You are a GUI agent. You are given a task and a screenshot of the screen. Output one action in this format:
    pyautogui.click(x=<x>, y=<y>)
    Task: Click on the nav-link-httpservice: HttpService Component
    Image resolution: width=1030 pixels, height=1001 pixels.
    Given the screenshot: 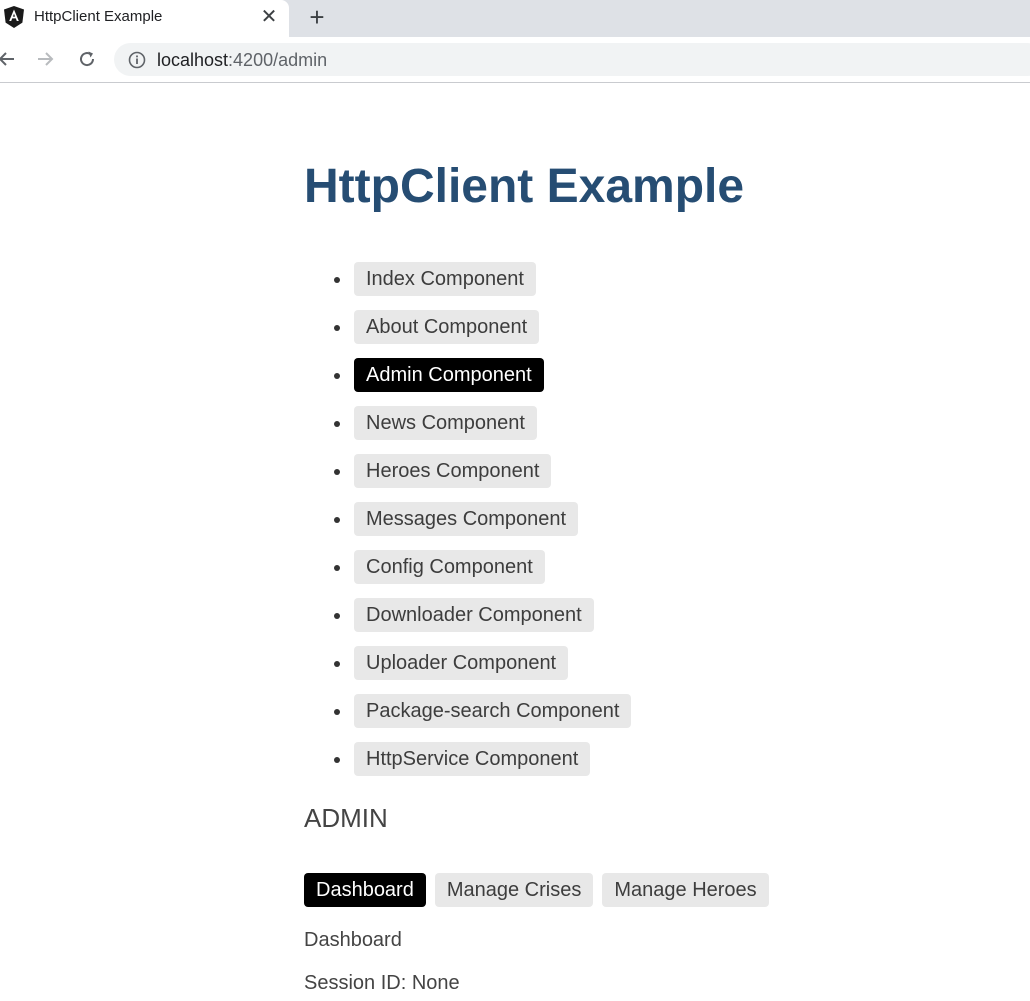 What is the action you would take?
    pyautogui.click(x=472, y=759)
    